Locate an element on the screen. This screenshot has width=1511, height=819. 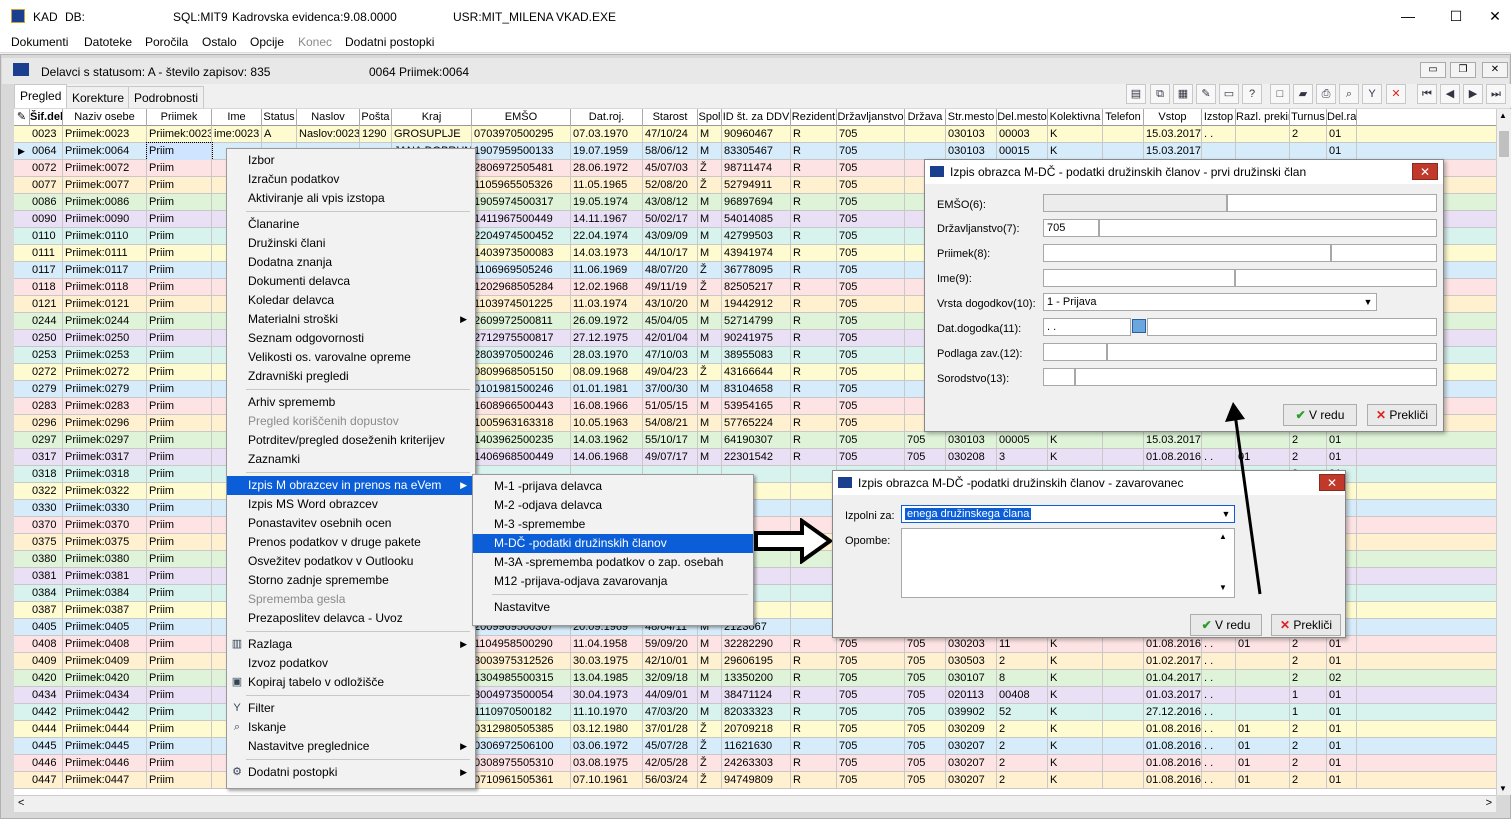
table-cell: 15.03.2017 is located at coordinates (1173, 151).